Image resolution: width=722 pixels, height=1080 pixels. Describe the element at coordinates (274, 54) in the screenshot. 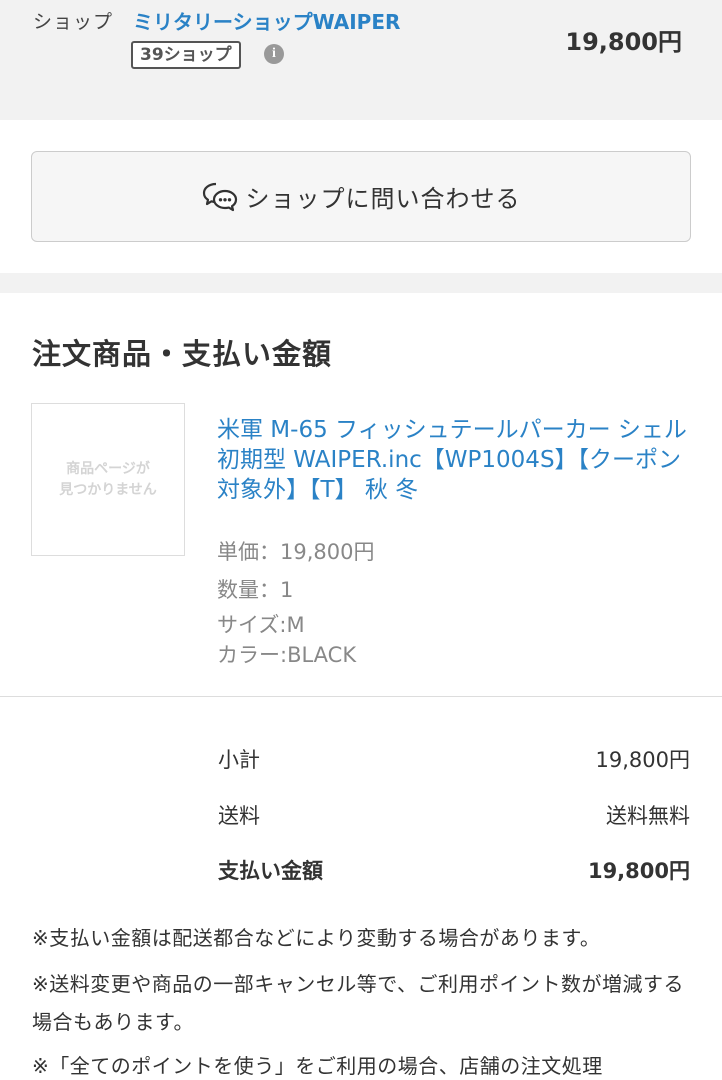

I see `info-icon: i` at that location.